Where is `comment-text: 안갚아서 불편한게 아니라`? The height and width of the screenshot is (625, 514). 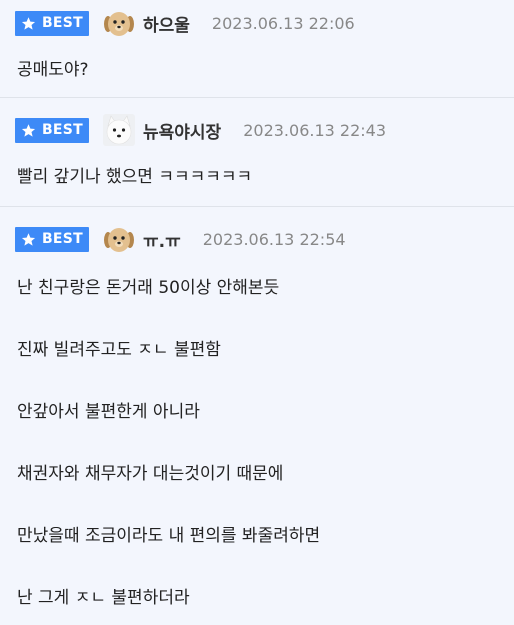
comment-text: 안갚아서 불편한게 아니라 is located at coordinates (108, 412).